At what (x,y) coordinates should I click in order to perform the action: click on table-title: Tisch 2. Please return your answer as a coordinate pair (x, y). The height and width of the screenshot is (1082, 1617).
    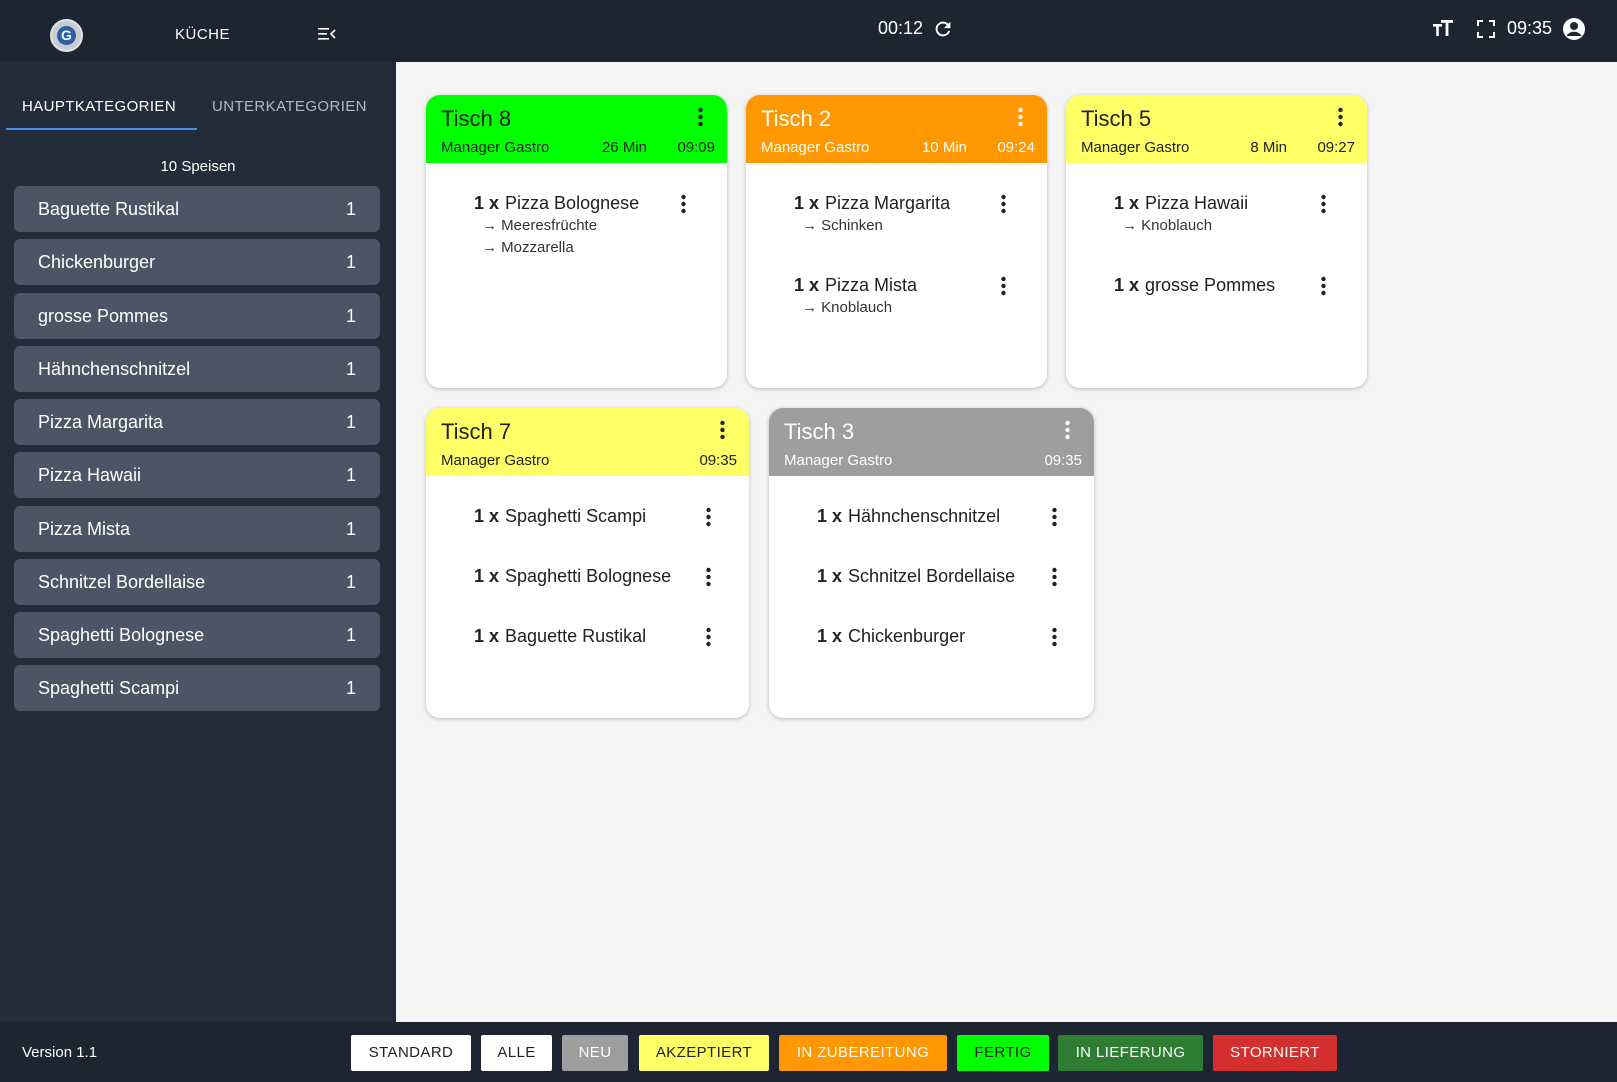
    Looking at the image, I should click on (796, 118).